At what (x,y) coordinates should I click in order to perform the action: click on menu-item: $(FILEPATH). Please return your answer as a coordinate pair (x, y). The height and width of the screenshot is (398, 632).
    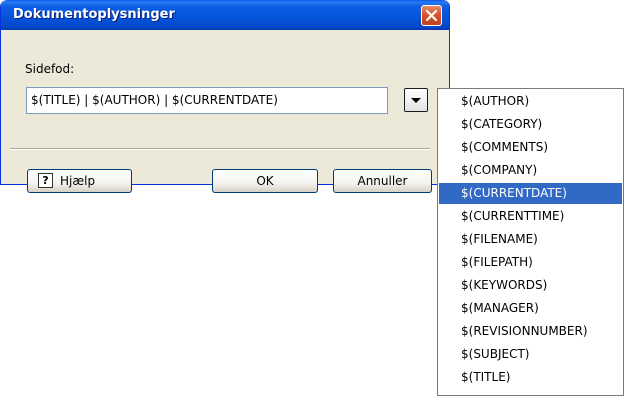
    Looking at the image, I should click on (530, 262).